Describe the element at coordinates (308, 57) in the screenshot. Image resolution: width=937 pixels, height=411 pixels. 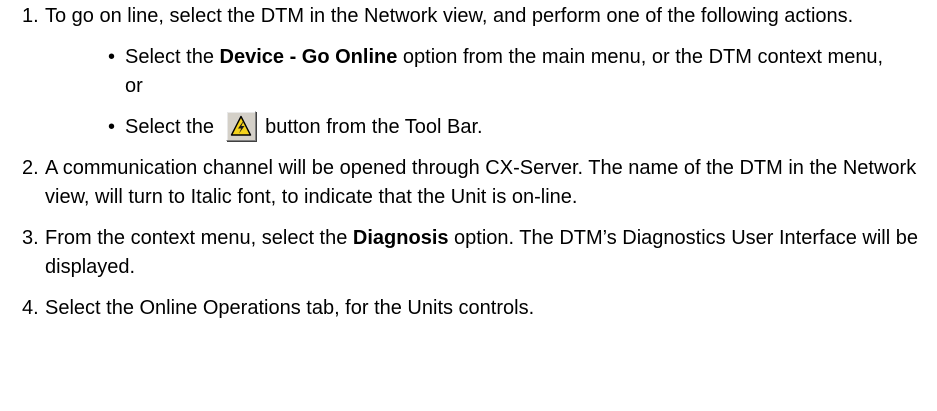
I see `menu-option-device-go-online: Device - Go Online` at that location.